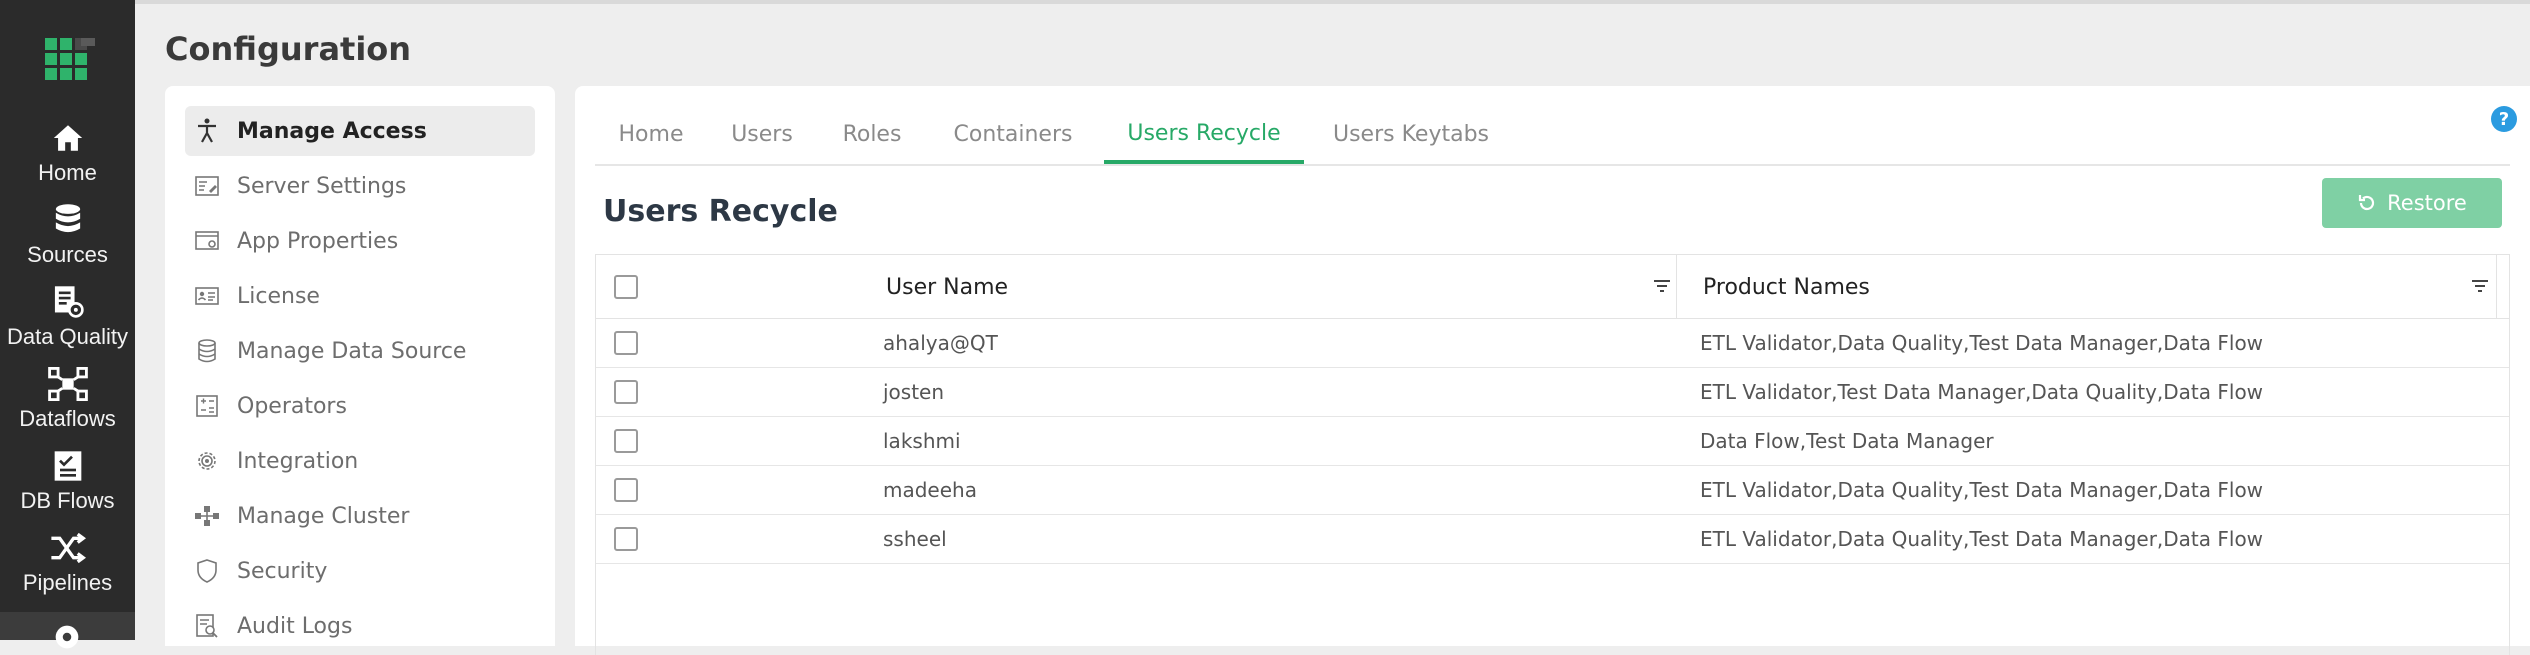 The height and width of the screenshot is (655, 2530). What do you see at coordinates (626, 287) in the screenshot?
I see `select-all-checkbox` at bounding box center [626, 287].